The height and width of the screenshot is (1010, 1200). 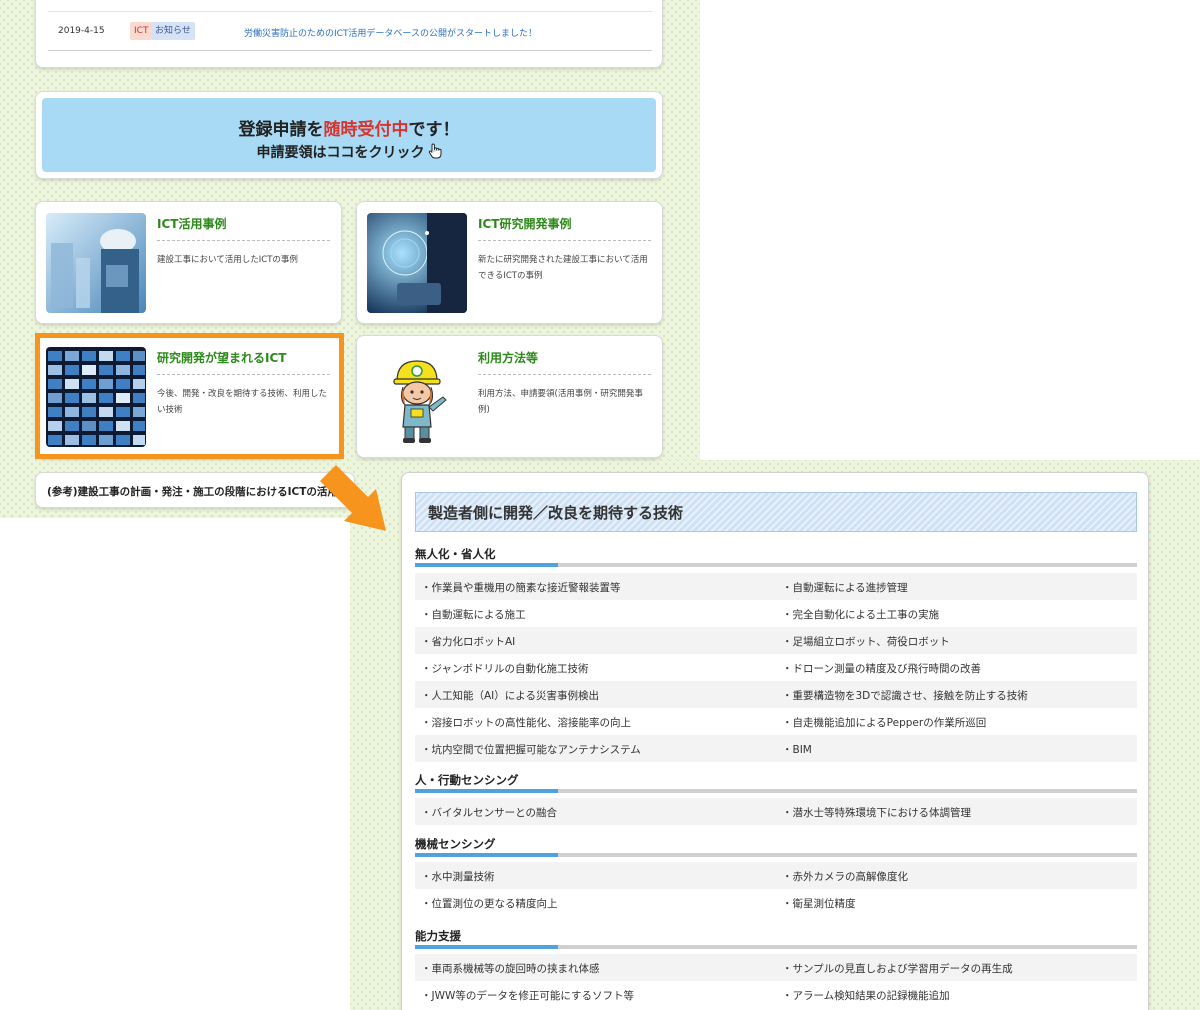 What do you see at coordinates (564, 357) in the screenshot?
I see `card-title: 利用方法等` at bounding box center [564, 357].